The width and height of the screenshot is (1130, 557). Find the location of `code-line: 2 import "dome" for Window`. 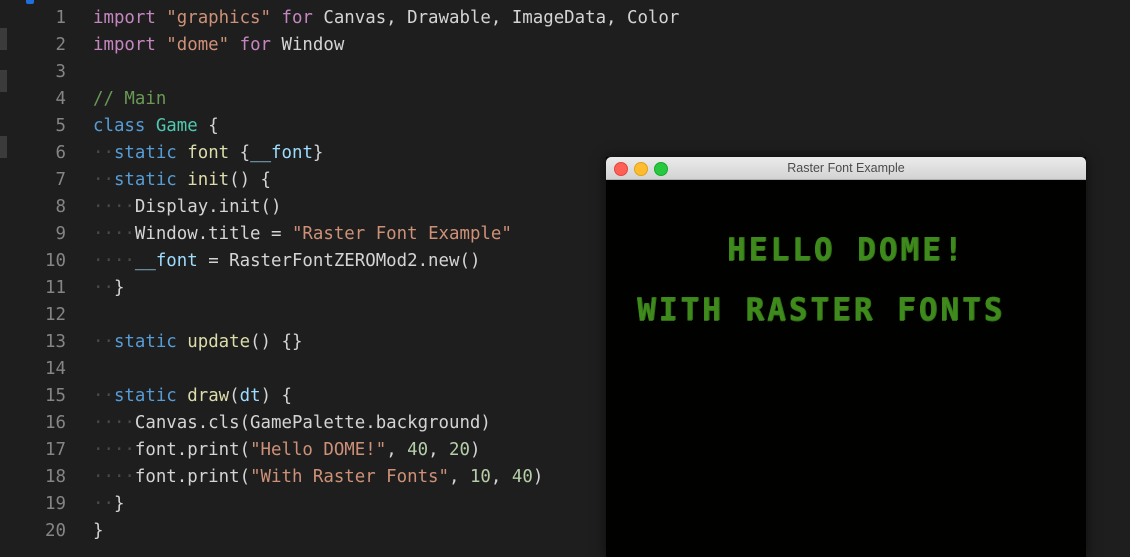

code-line: 2 import "dome" for Window is located at coordinates (565, 45).